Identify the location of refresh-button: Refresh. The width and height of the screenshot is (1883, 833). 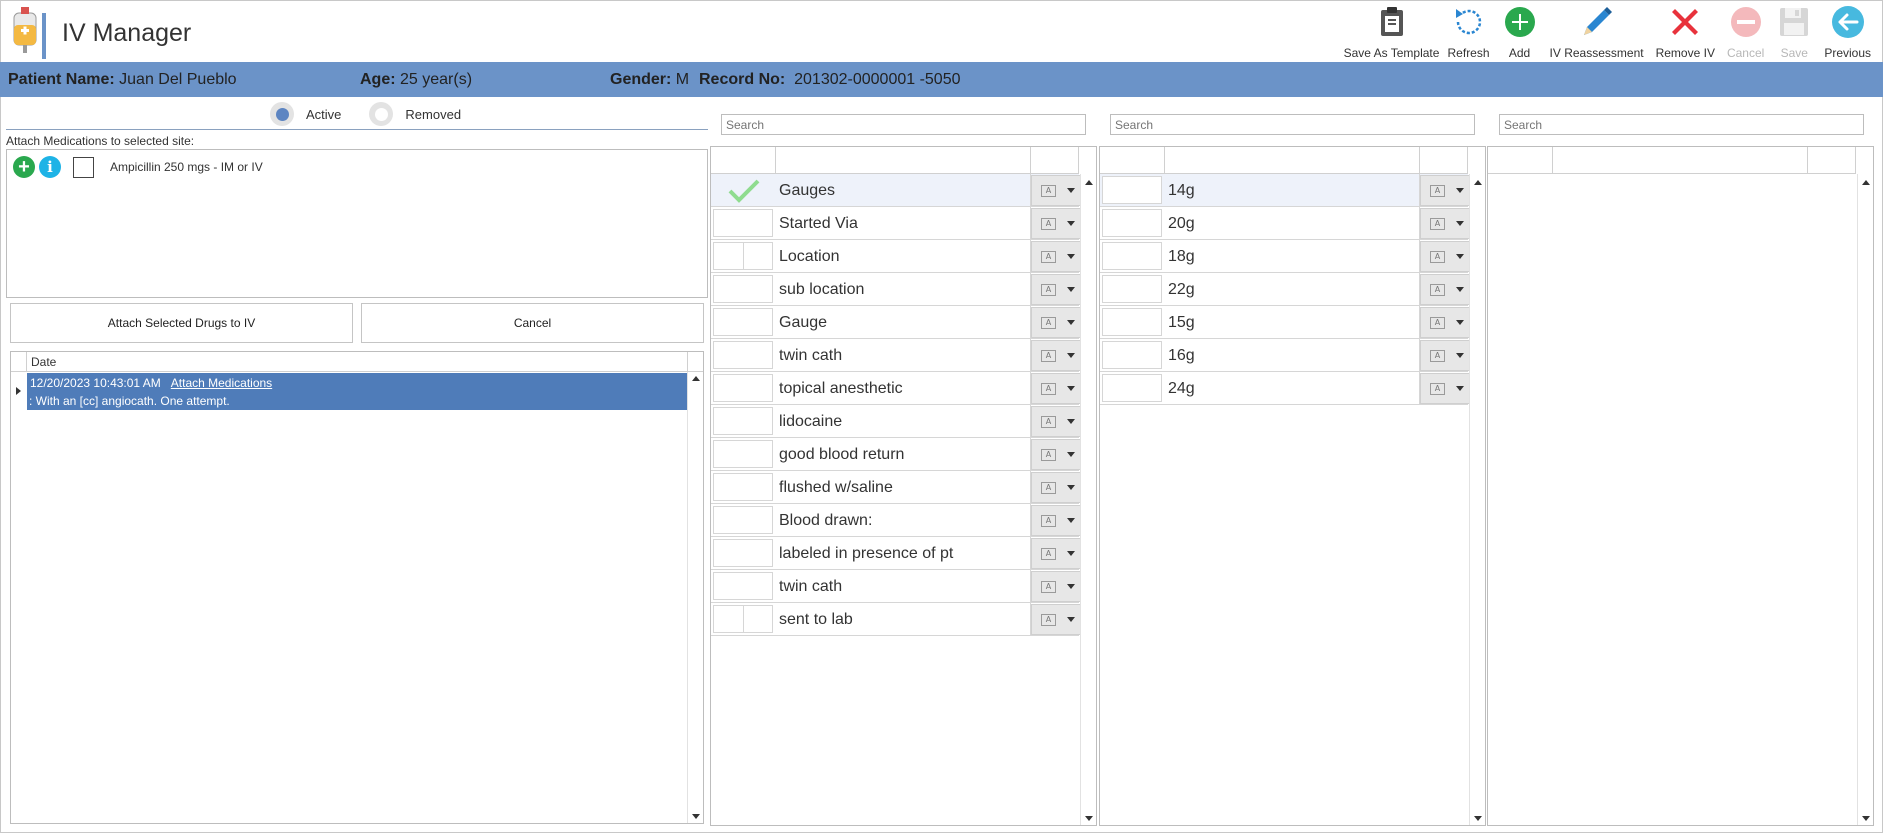
(1469, 32).